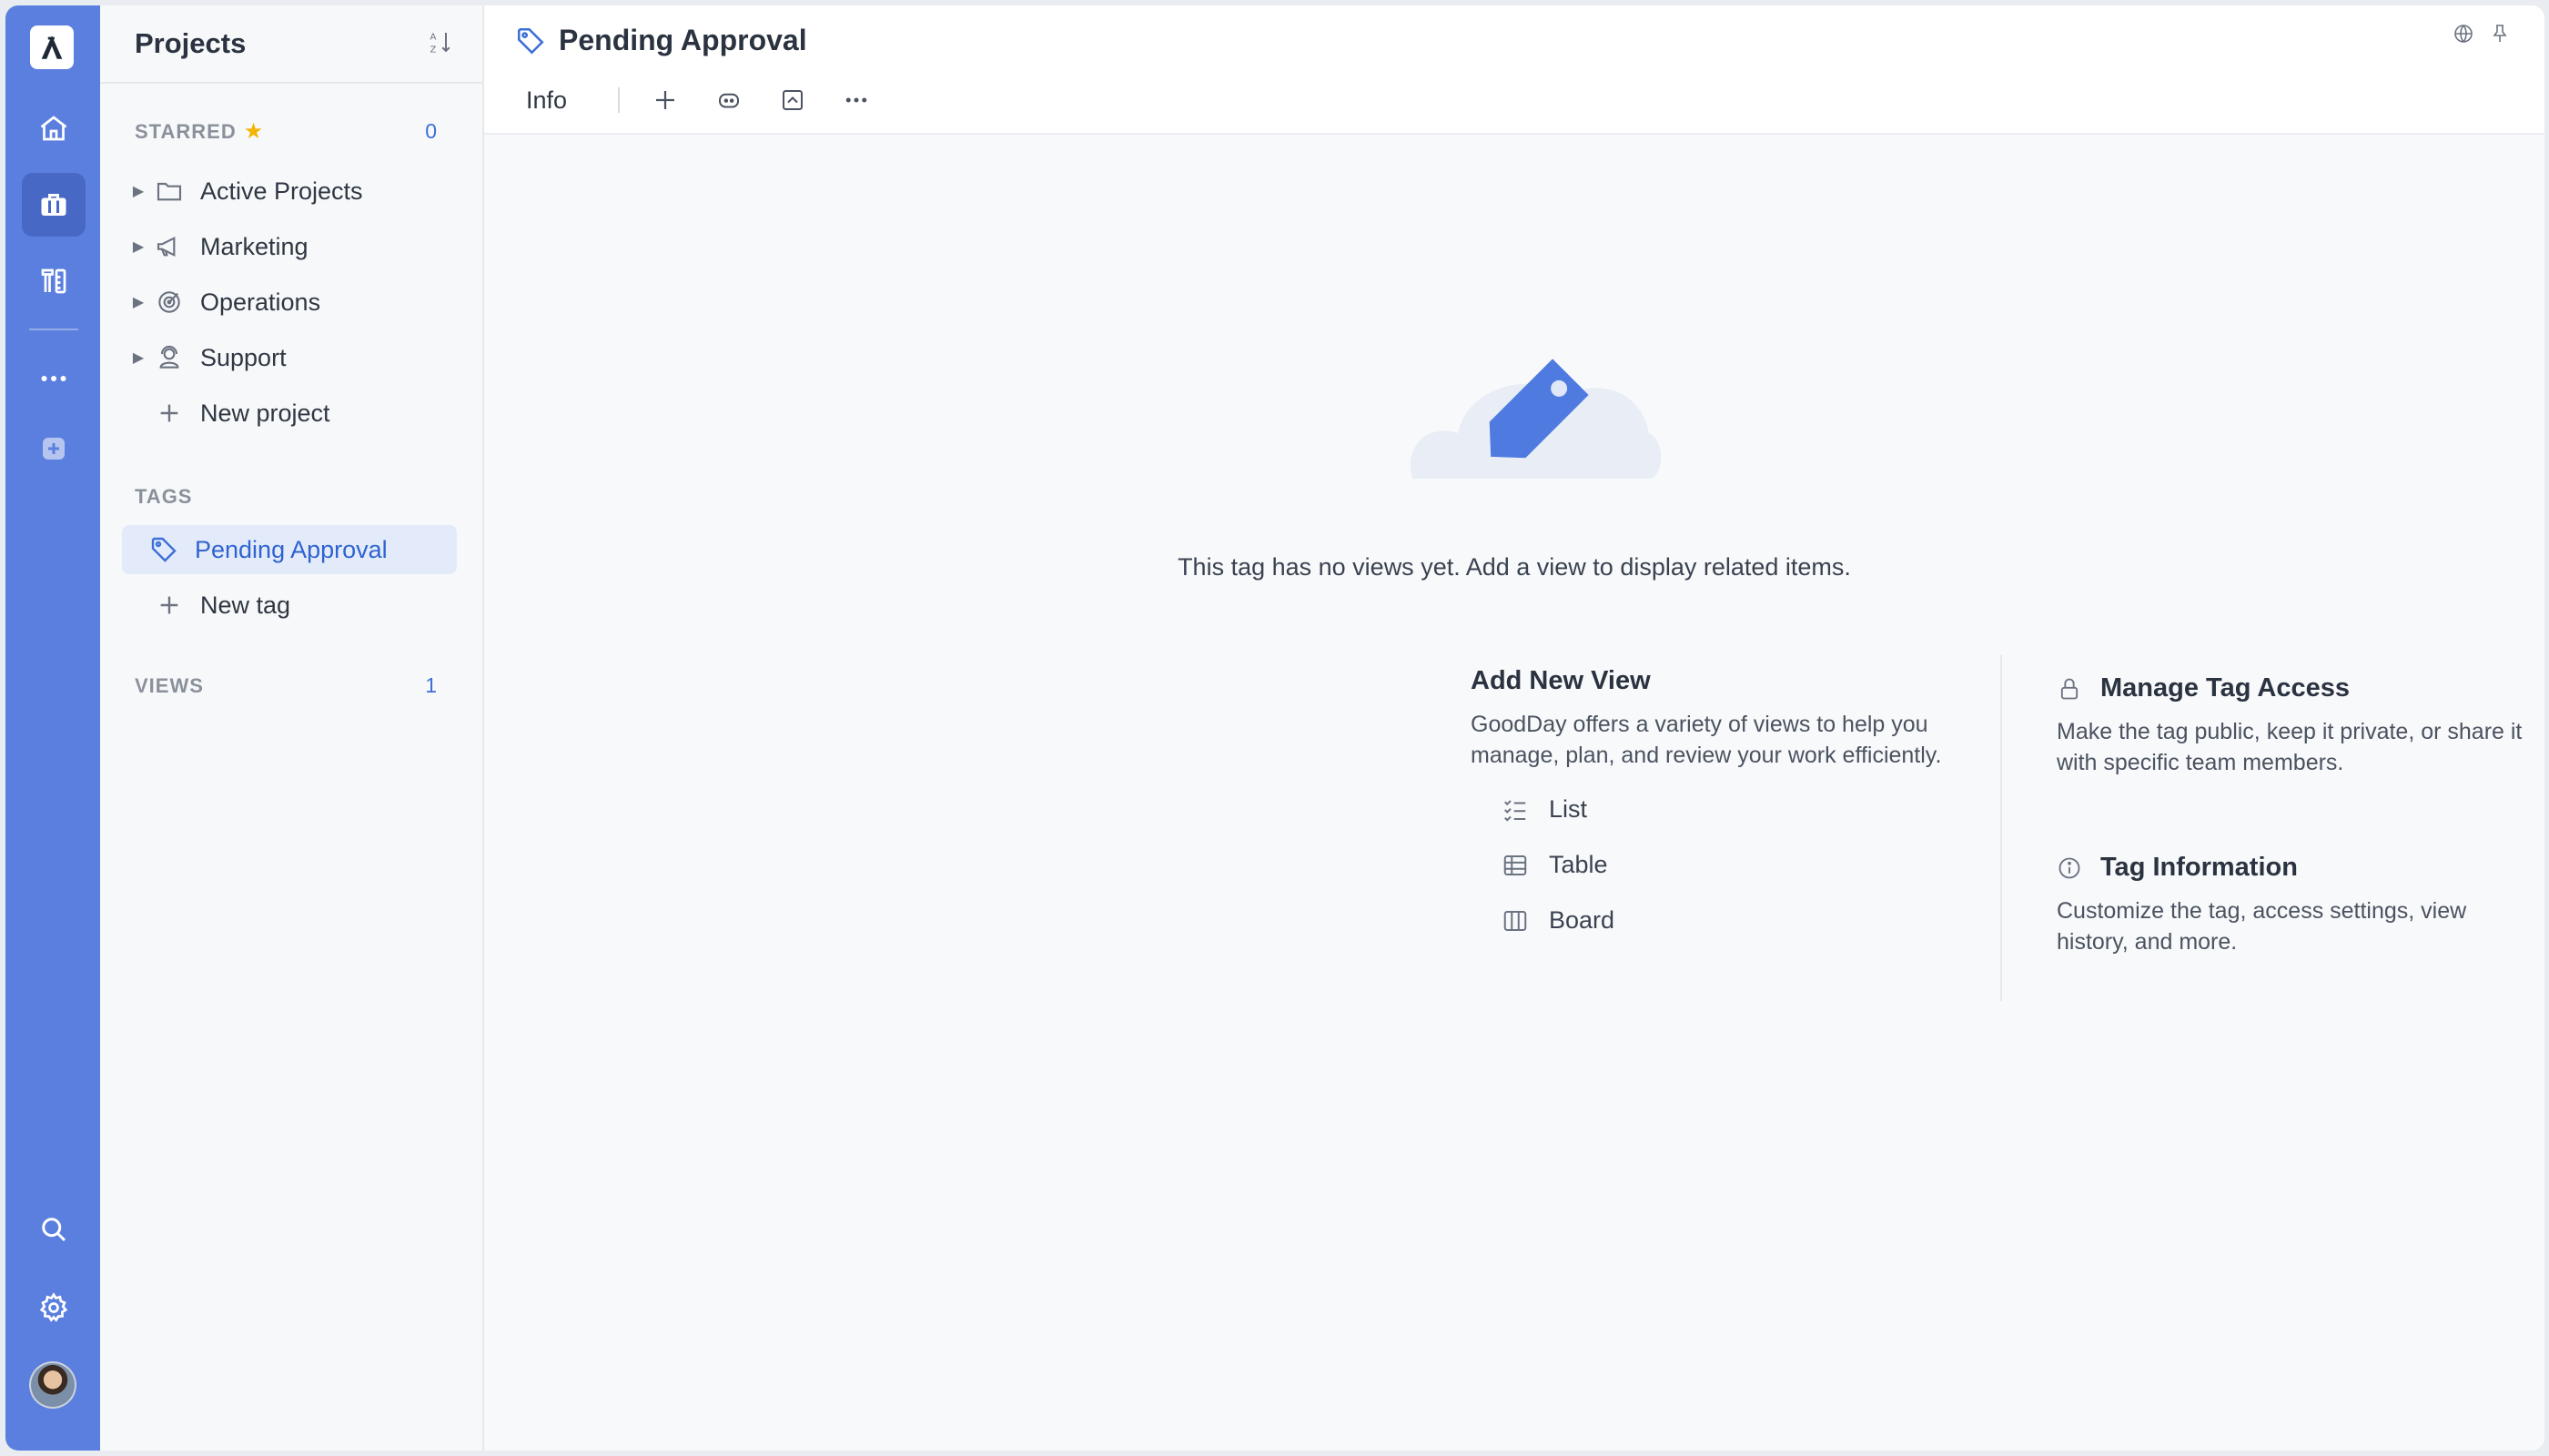  Describe the element at coordinates (1561, 680) in the screenshot. I see `add-new-view-title: Add New View` at that location.